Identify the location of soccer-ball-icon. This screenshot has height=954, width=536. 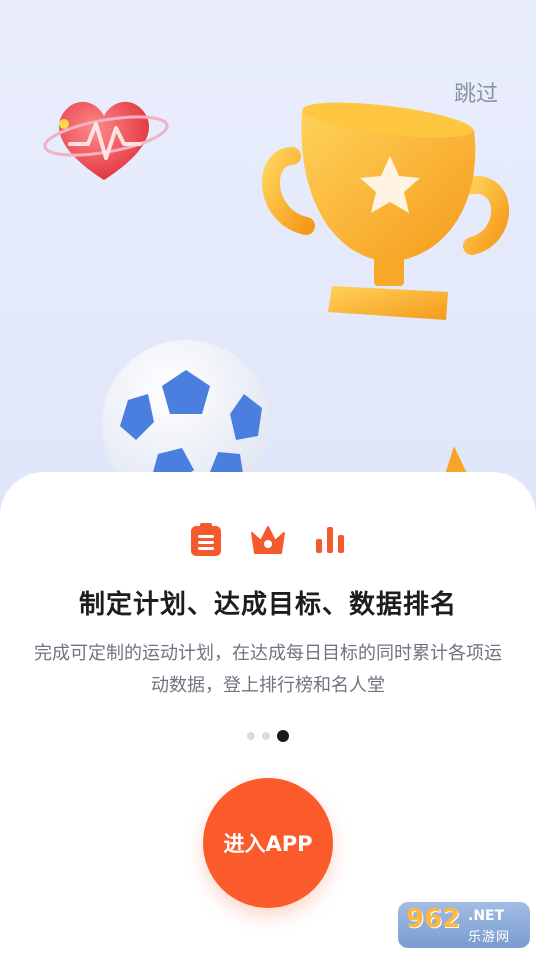
(188, 422).